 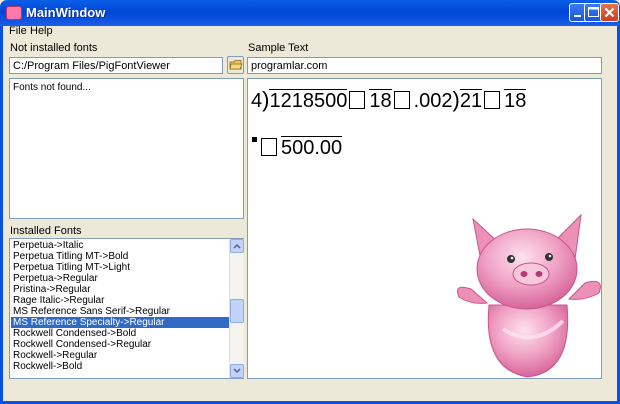 I want to click on close-button, so click(x=609, y=12).